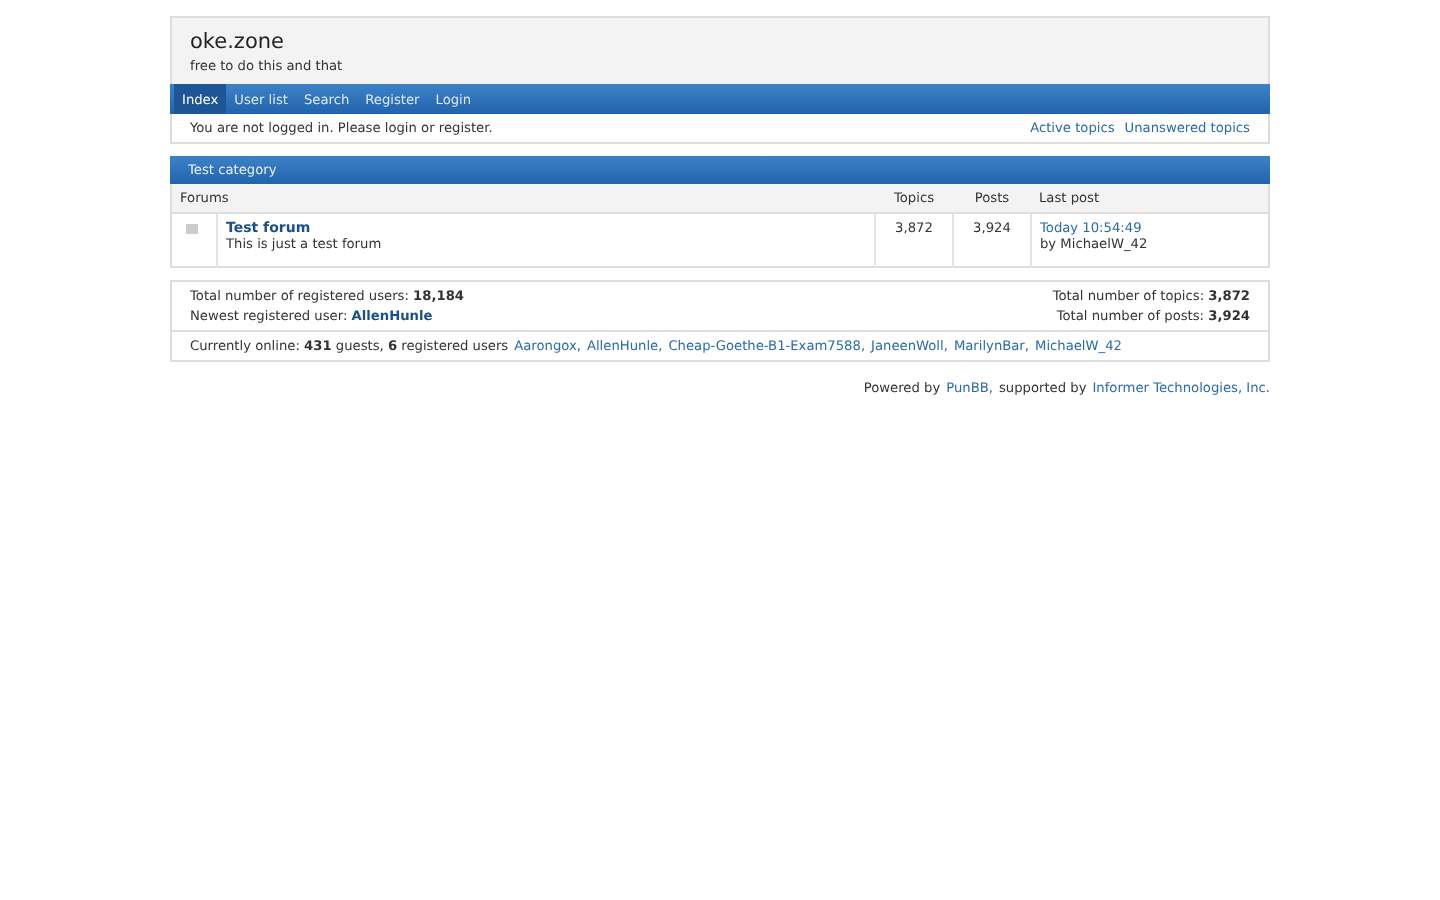  I want to click on forum-icon, so click(192, 229).